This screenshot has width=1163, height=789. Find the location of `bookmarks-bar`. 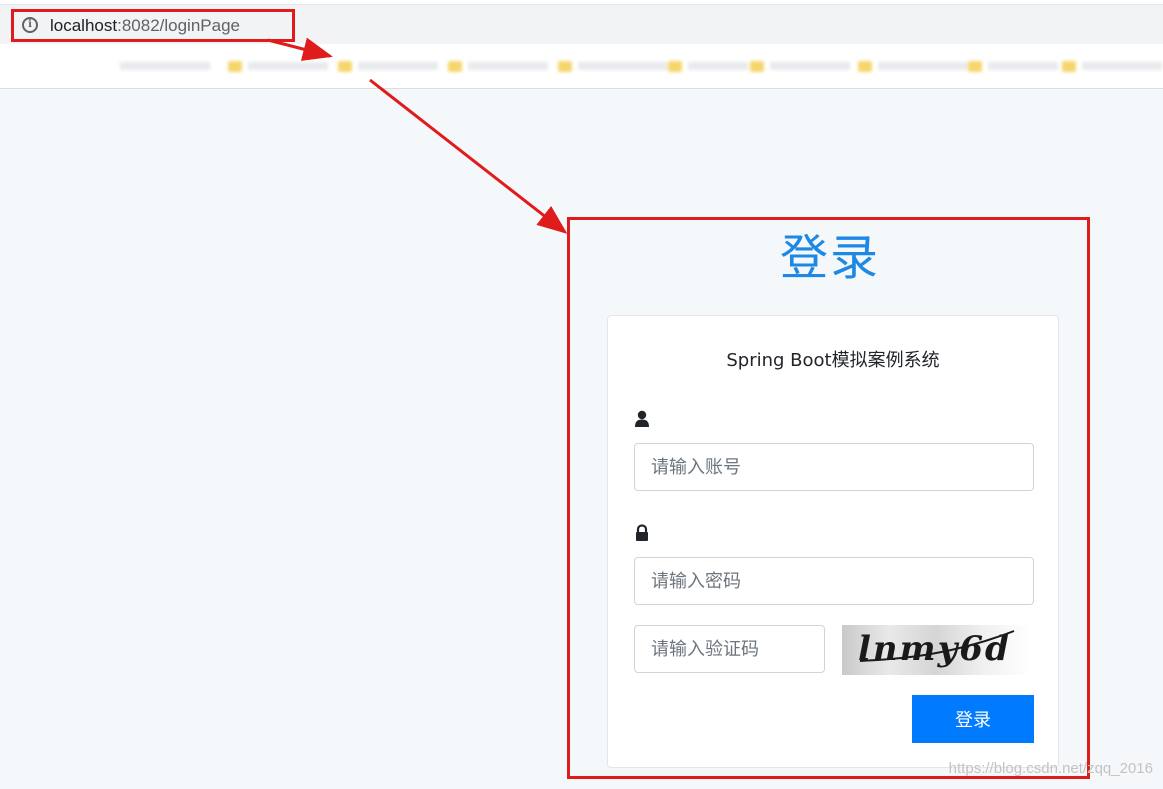

bookmarks-bar is located at coordinates (581, 66).